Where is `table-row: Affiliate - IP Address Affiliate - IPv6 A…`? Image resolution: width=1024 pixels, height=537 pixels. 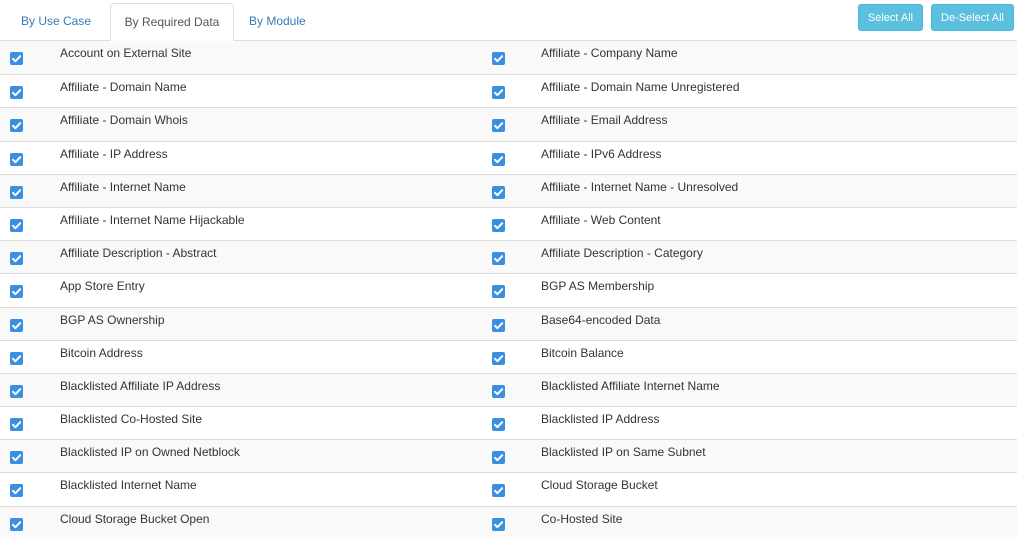
table-row: Affiliate - IP Address Affiliate - IPv6 A… is located at coordinates (508, 157).